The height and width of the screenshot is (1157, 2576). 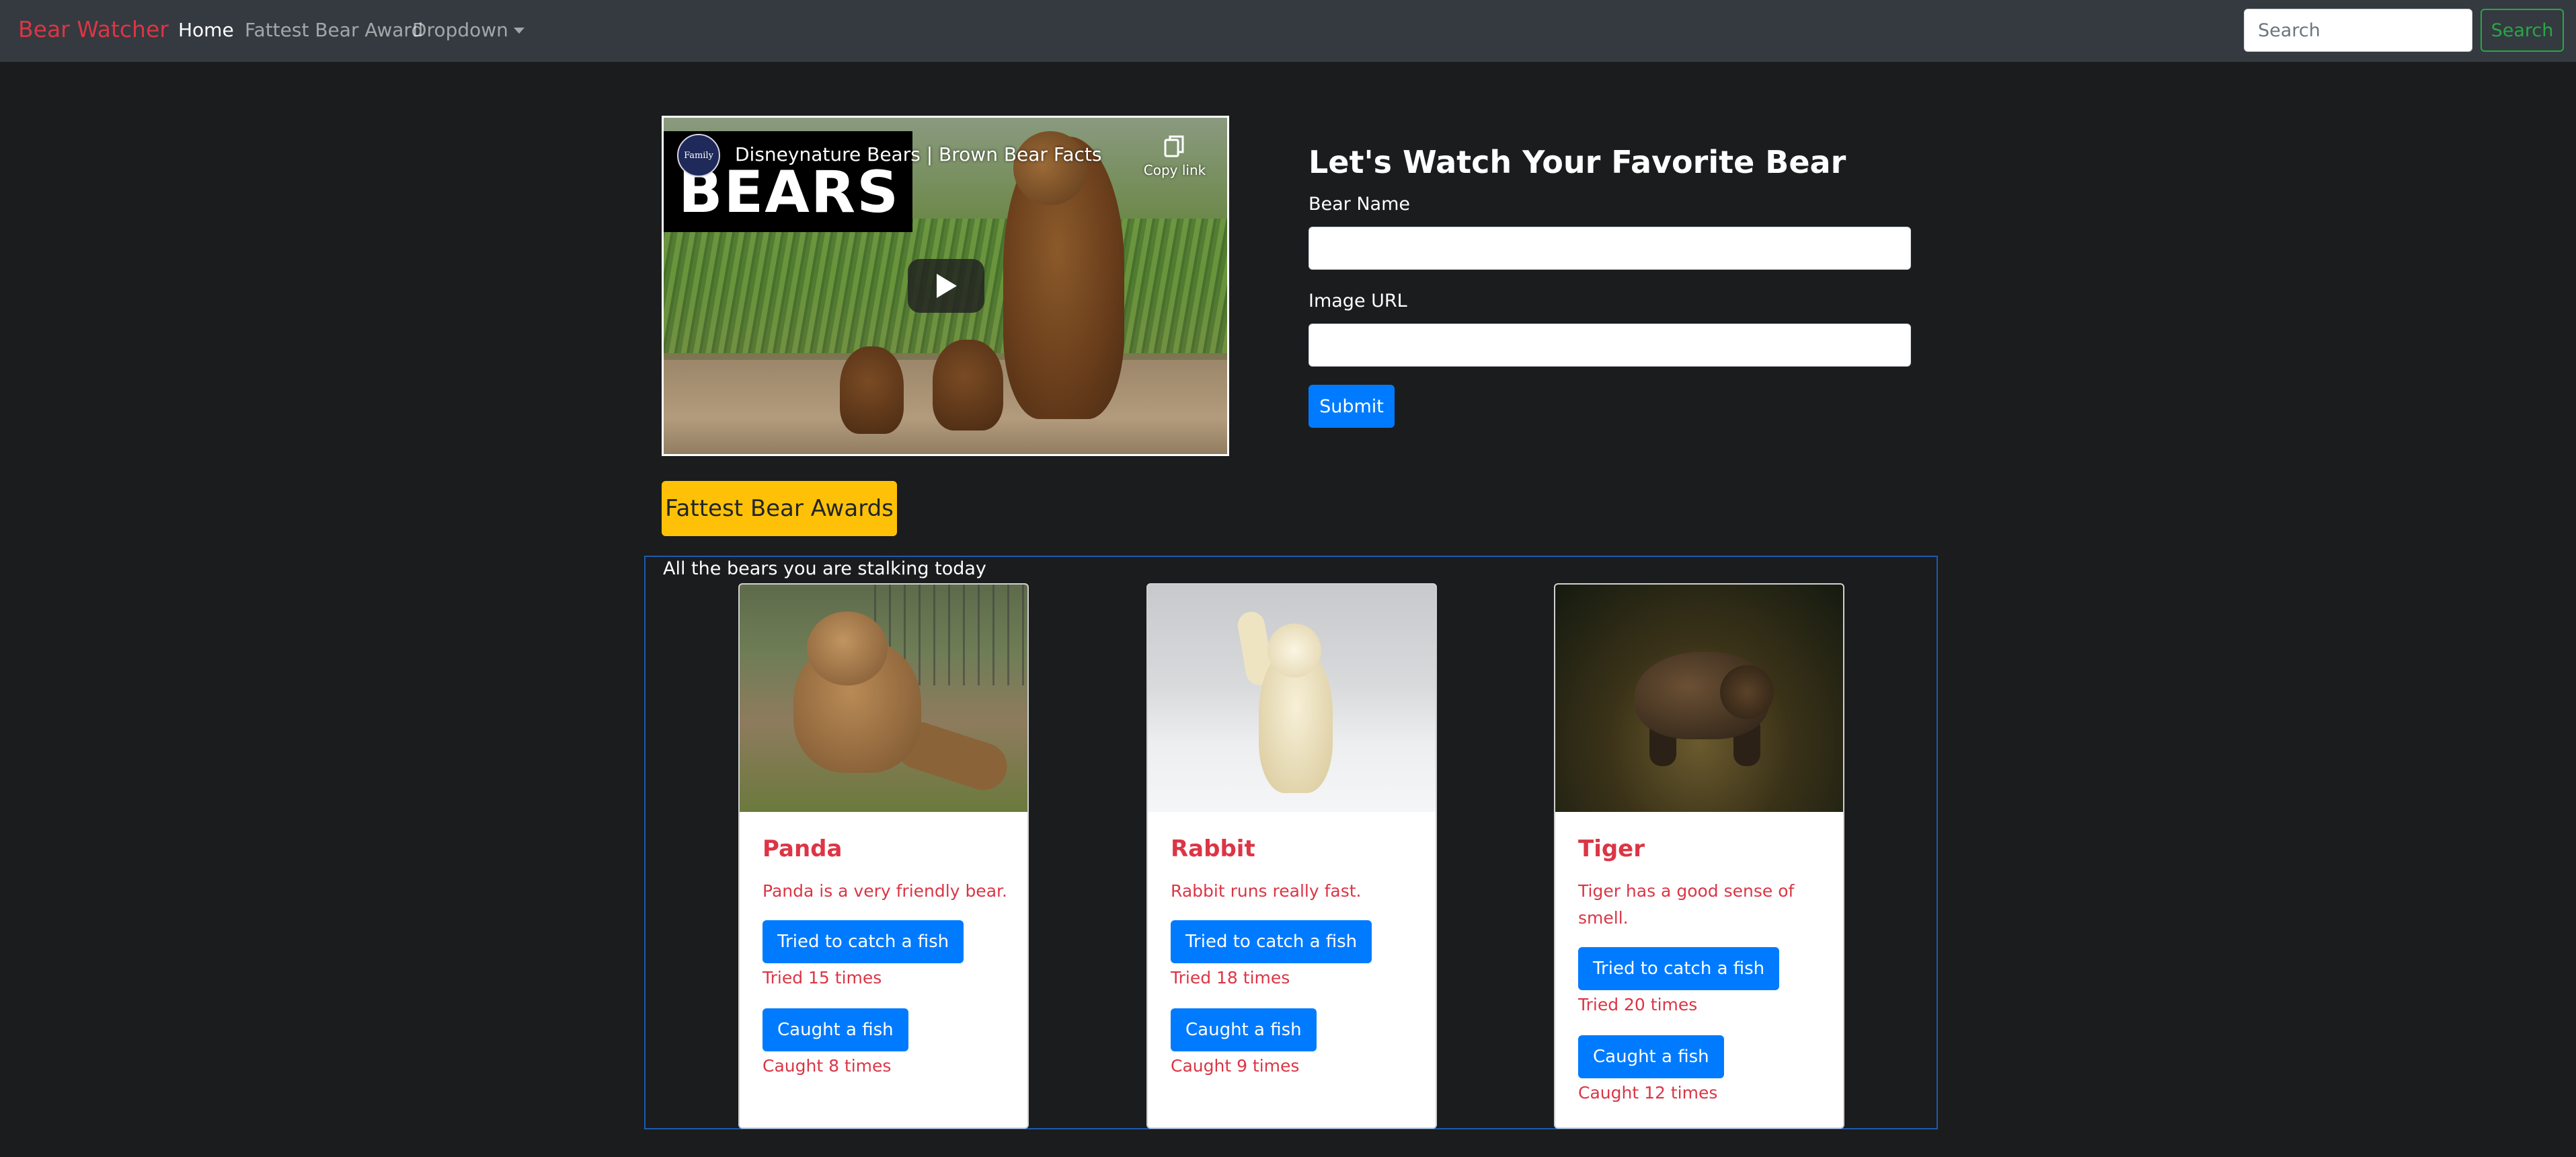 What do you see at coordinates (460, 30) in the screenshot?
I see `nav-dropdown-label: Dropdown` at bounding box center [460, 30].